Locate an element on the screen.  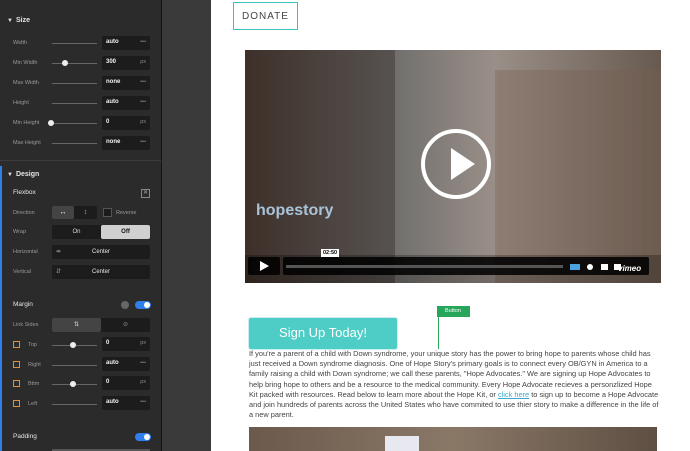
margin-top-field: 0 px is located at coordinates (126, 344).